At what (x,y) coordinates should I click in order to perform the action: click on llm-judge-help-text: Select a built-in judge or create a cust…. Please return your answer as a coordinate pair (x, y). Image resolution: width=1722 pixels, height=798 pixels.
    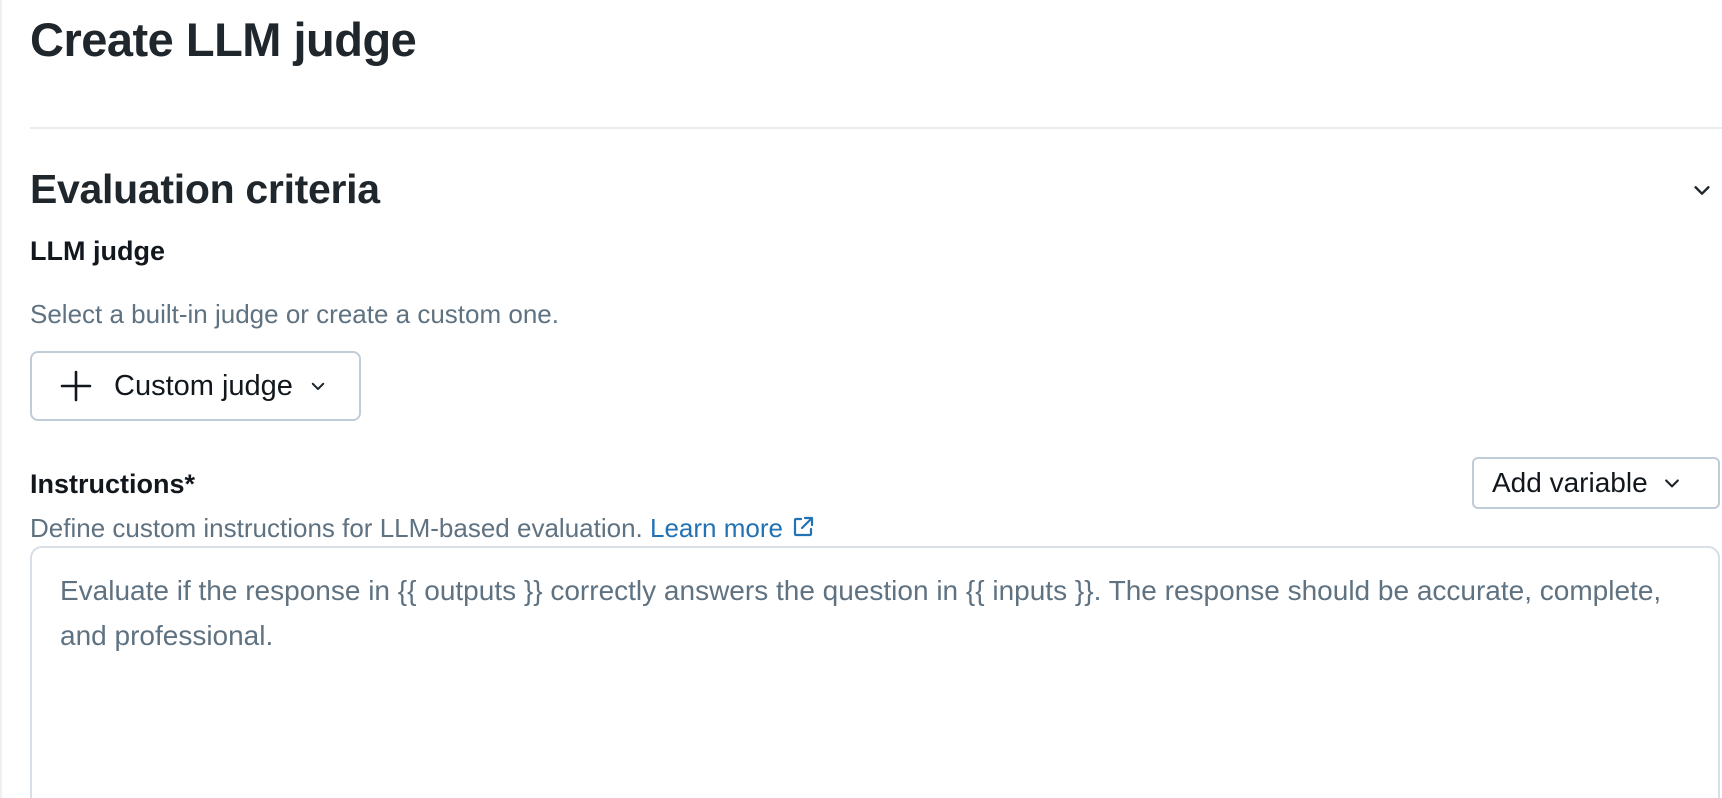
    Looking at the image, I should click on (294, 314).